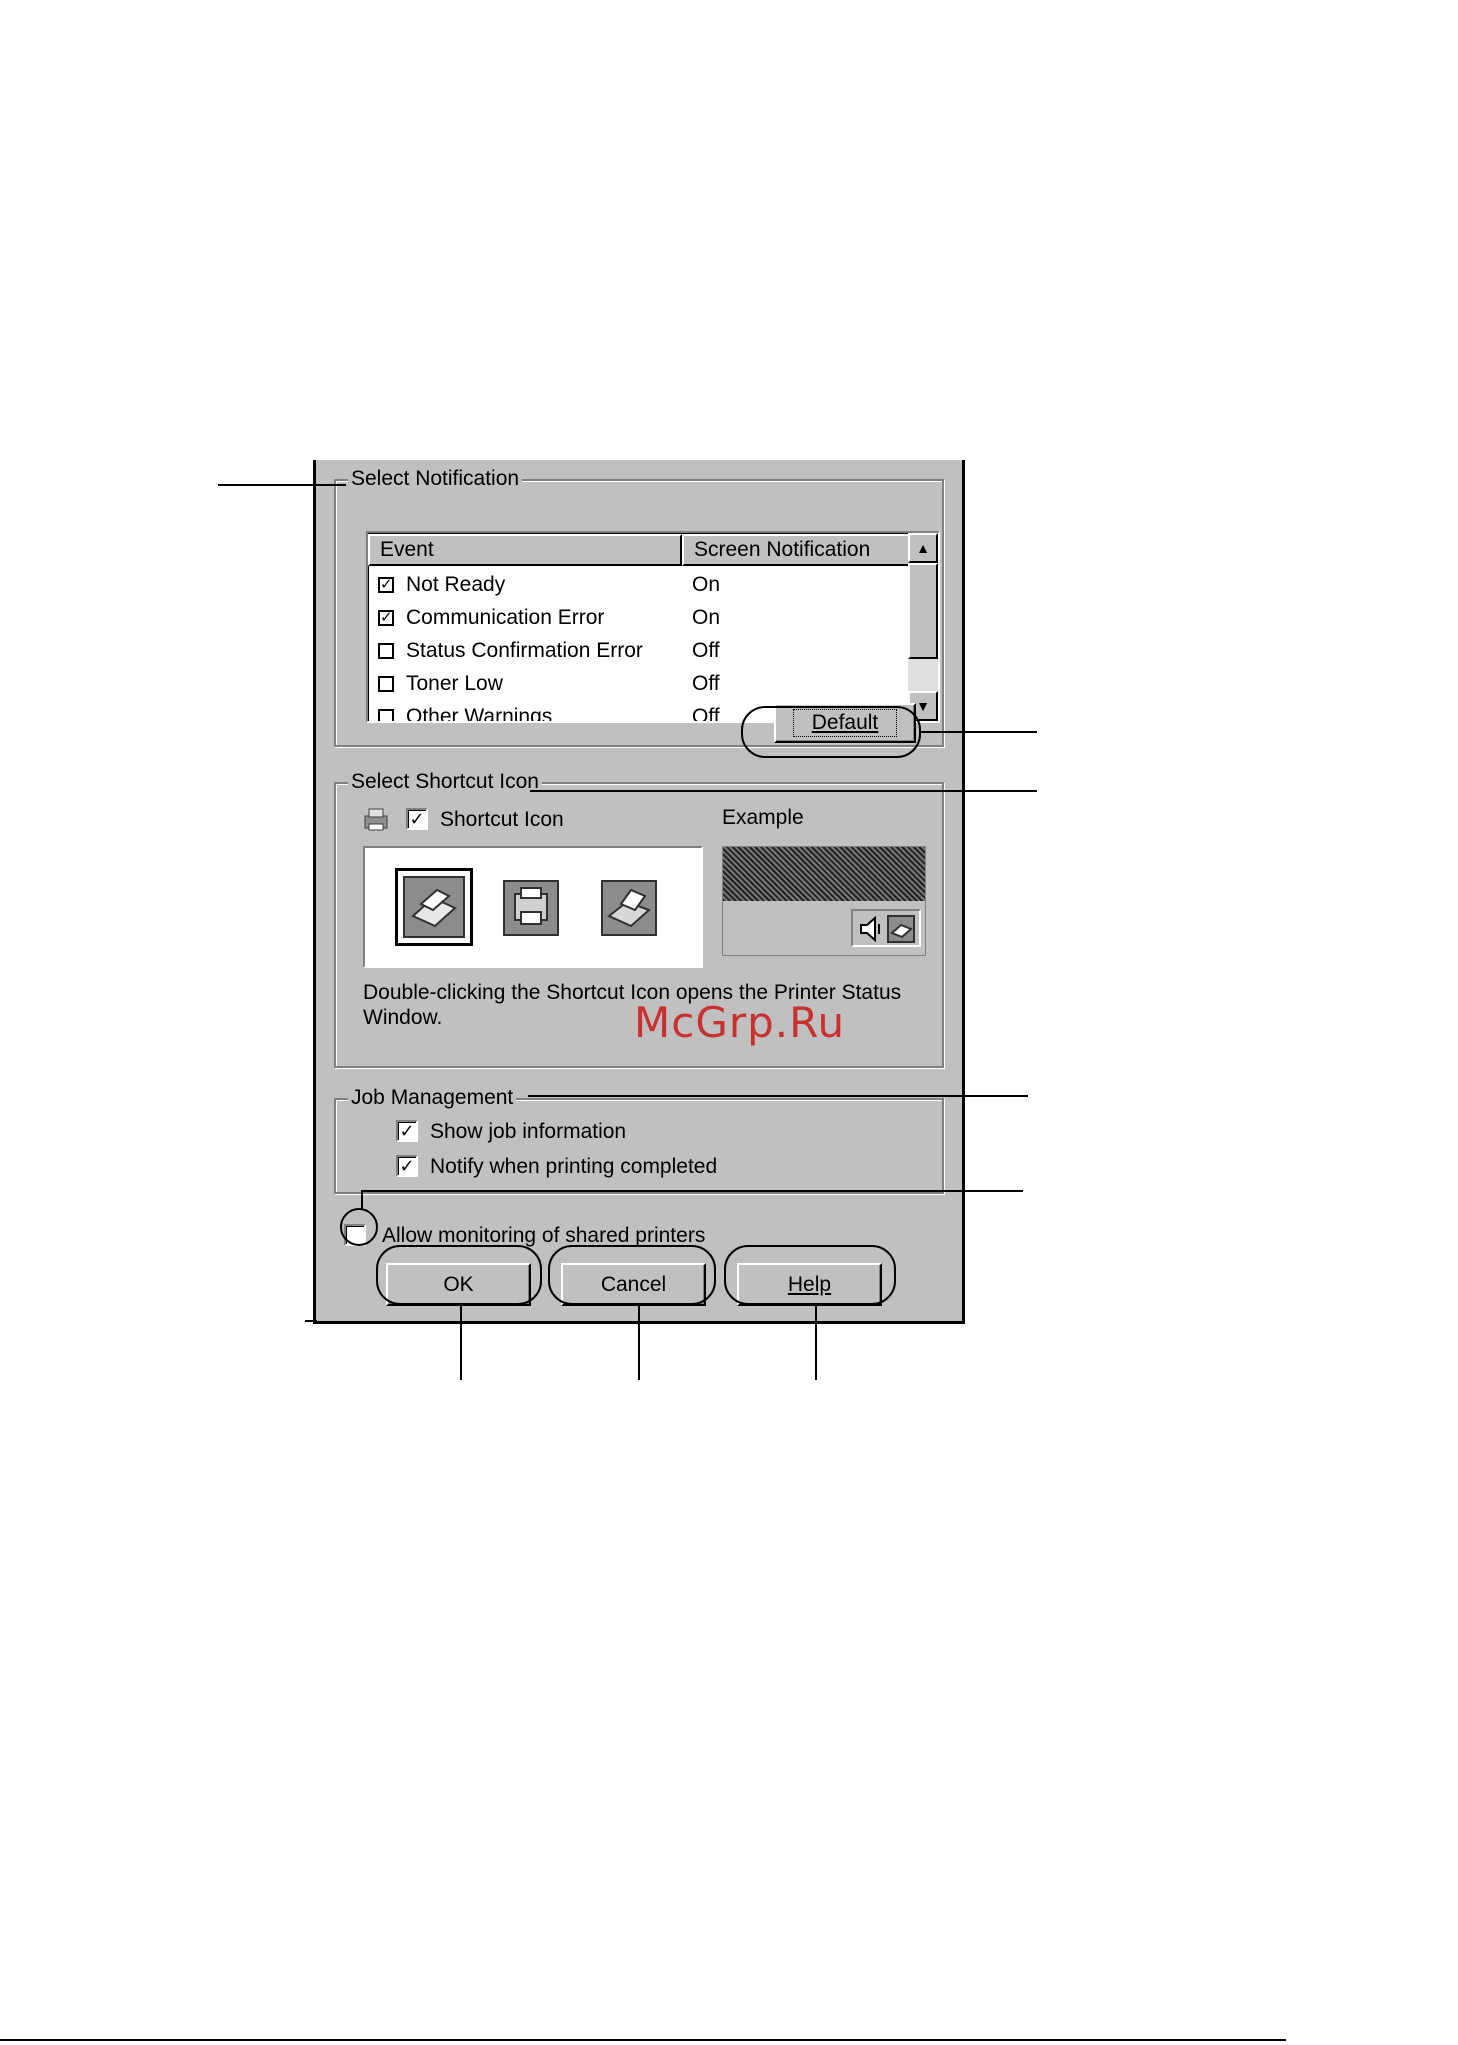  What do you see at coordinates (763, 817) in the screenshot?
I see `example-label: Example` at bounding box center [763, 817].